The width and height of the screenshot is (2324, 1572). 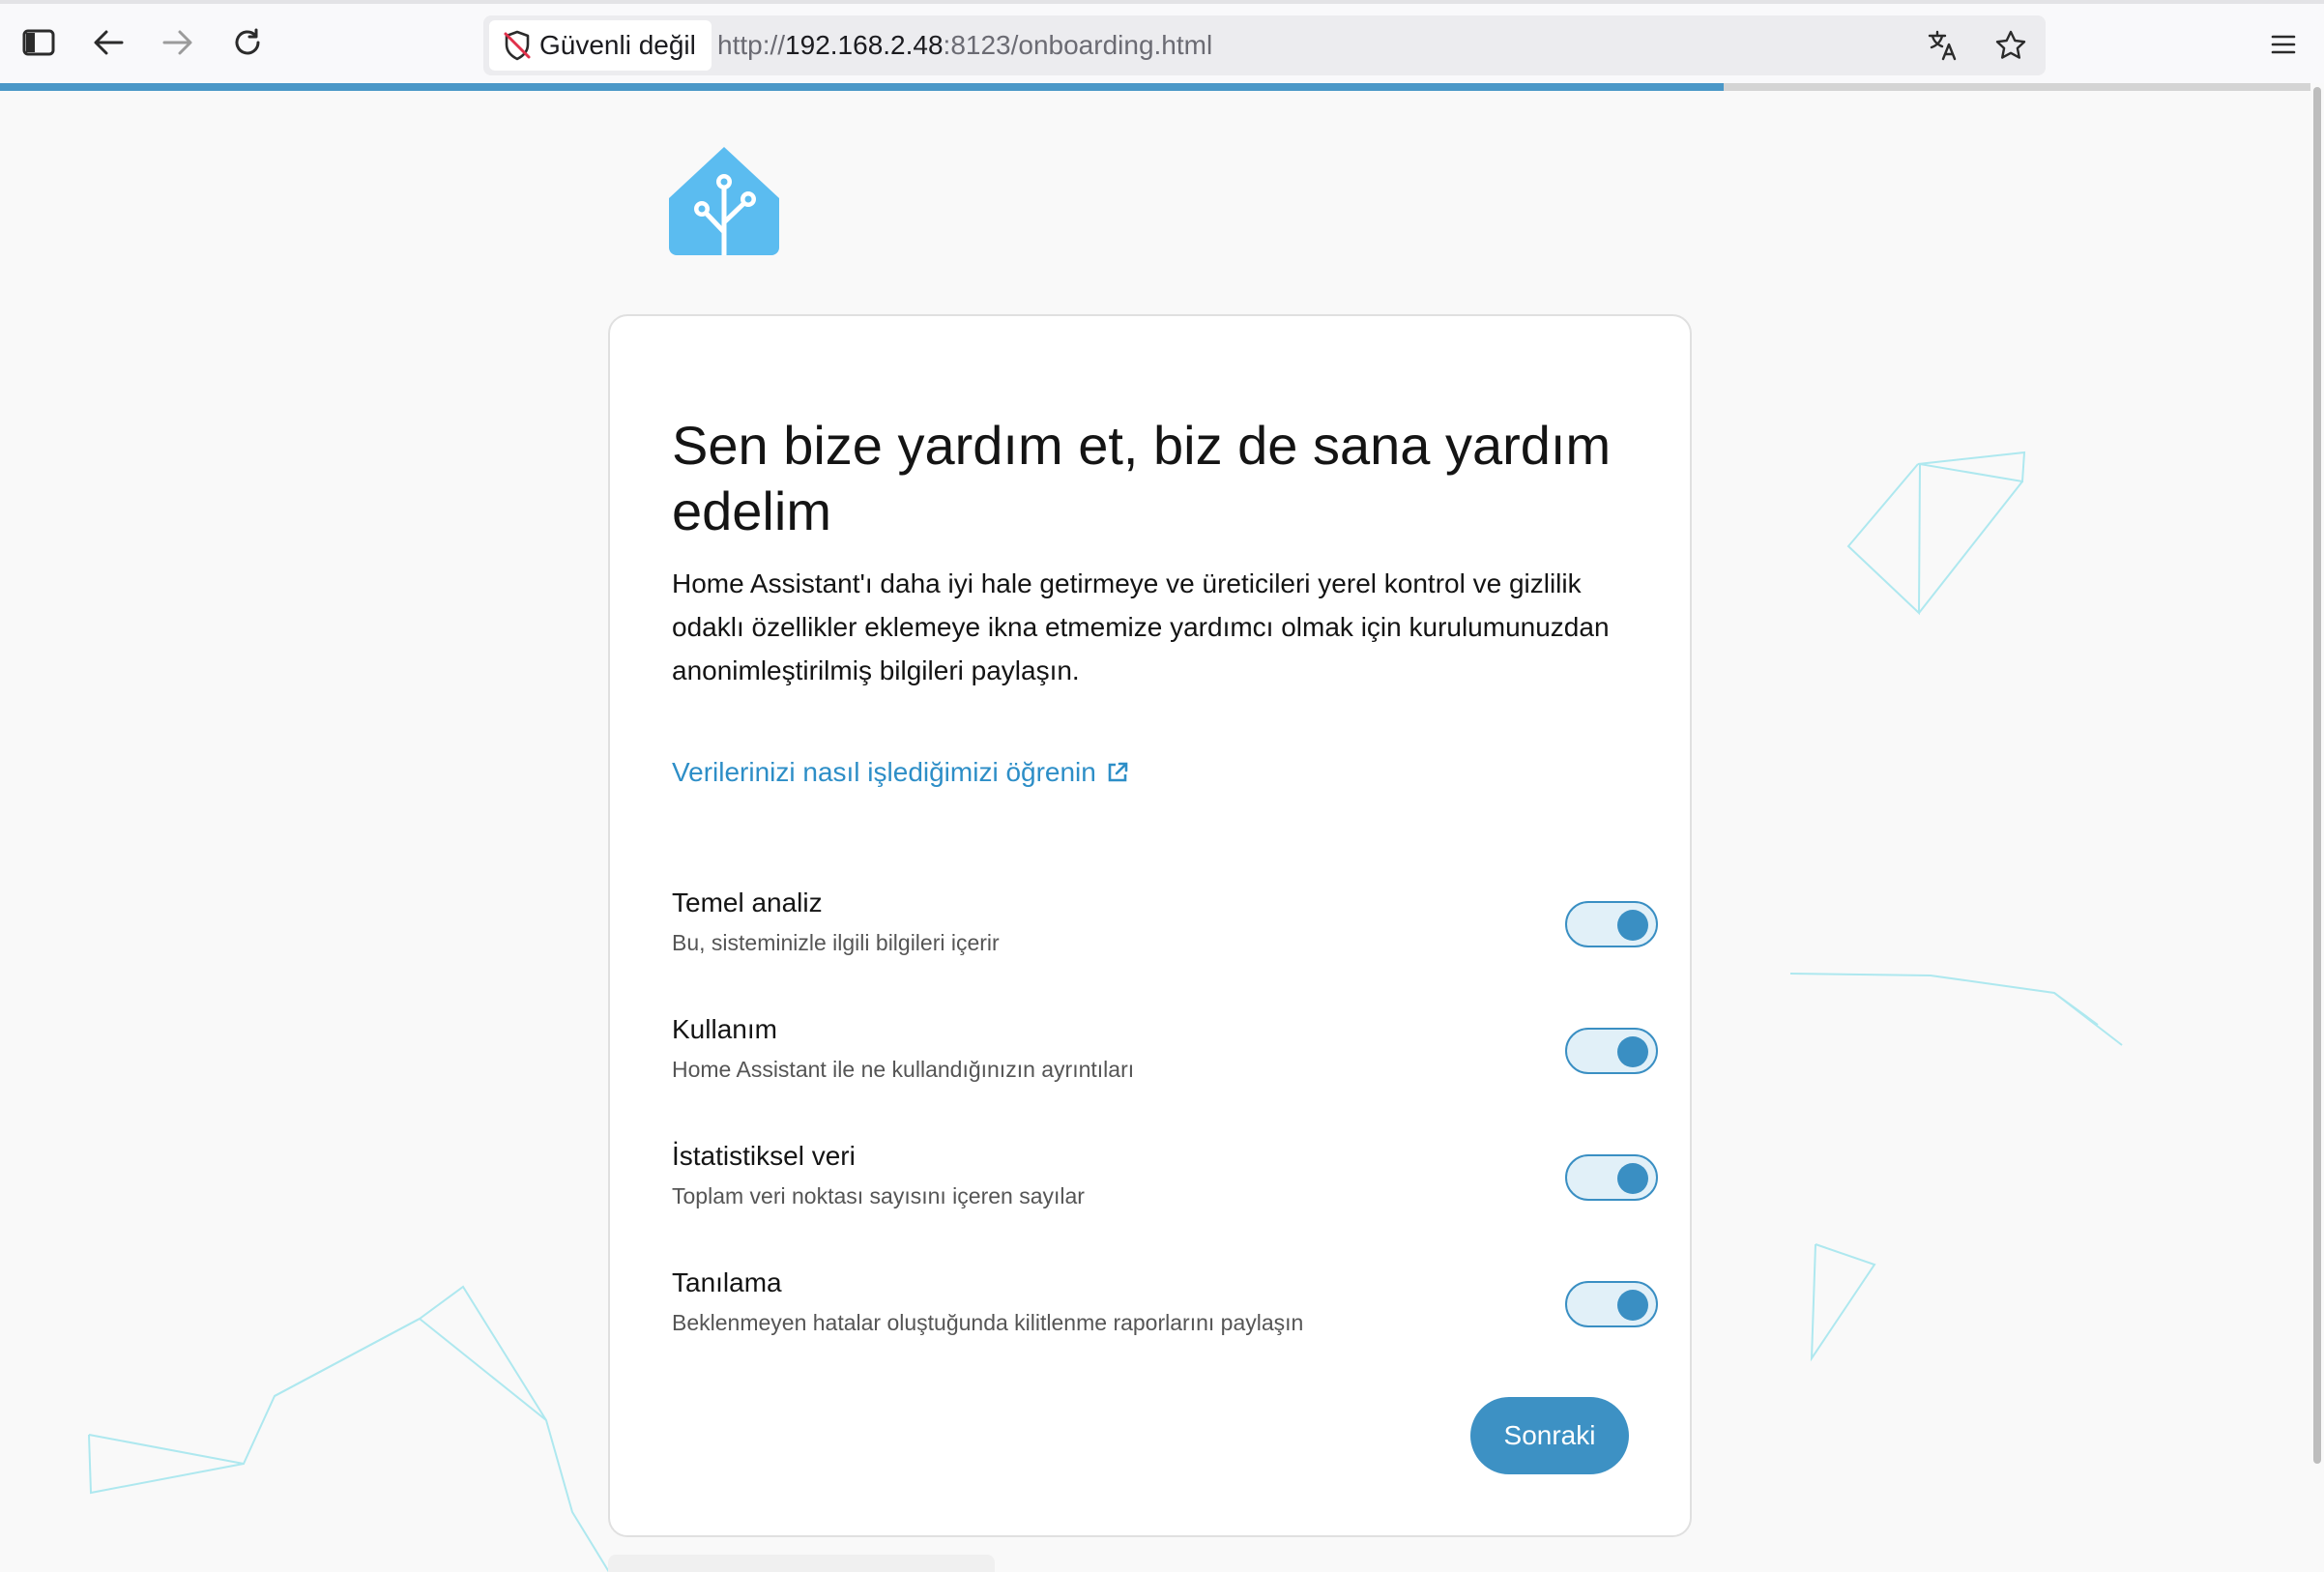 I want to click on star-icon, so click(x=2011, y=45).